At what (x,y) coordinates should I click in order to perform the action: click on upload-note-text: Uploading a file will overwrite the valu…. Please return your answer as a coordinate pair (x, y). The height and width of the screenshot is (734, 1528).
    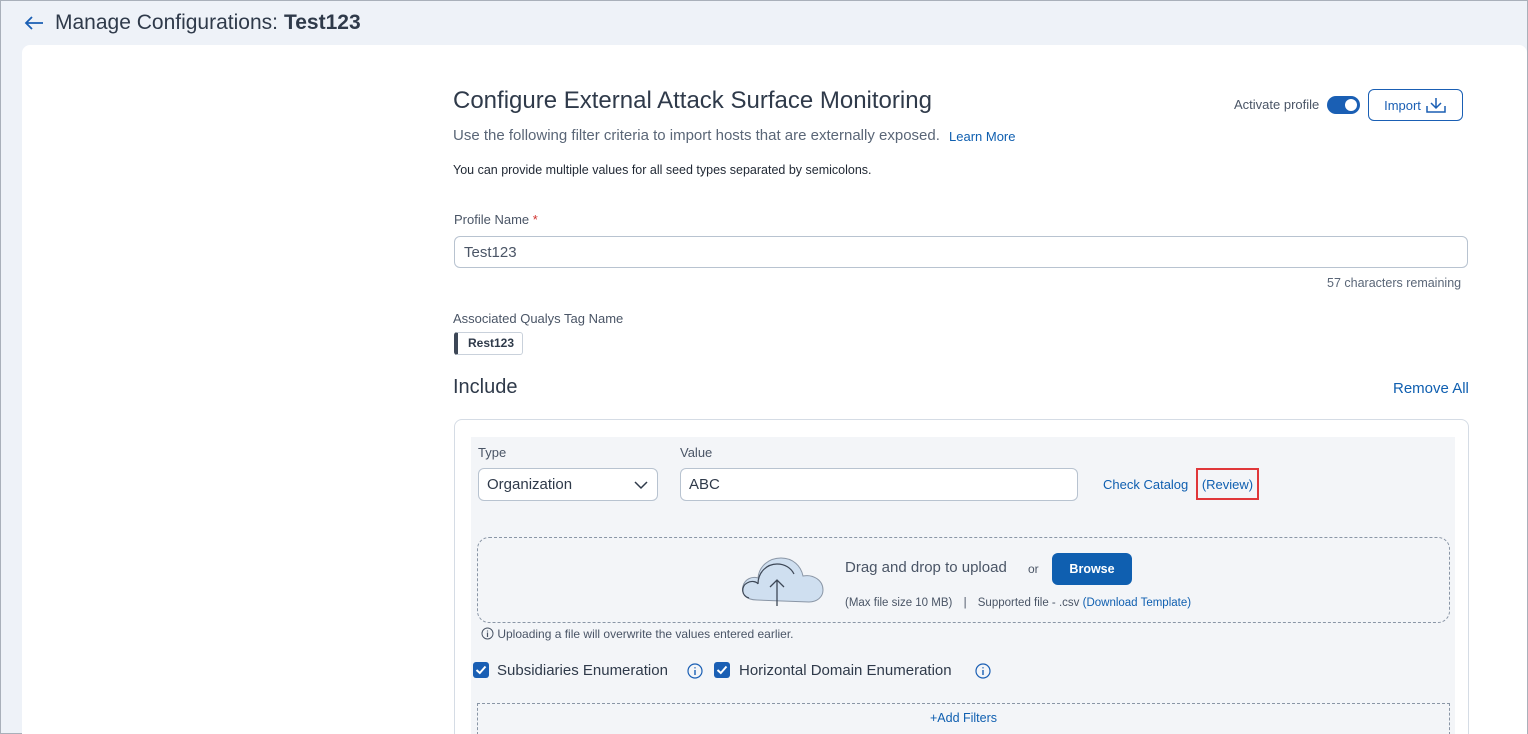
    Looking at the image, I should click on (645, 634).